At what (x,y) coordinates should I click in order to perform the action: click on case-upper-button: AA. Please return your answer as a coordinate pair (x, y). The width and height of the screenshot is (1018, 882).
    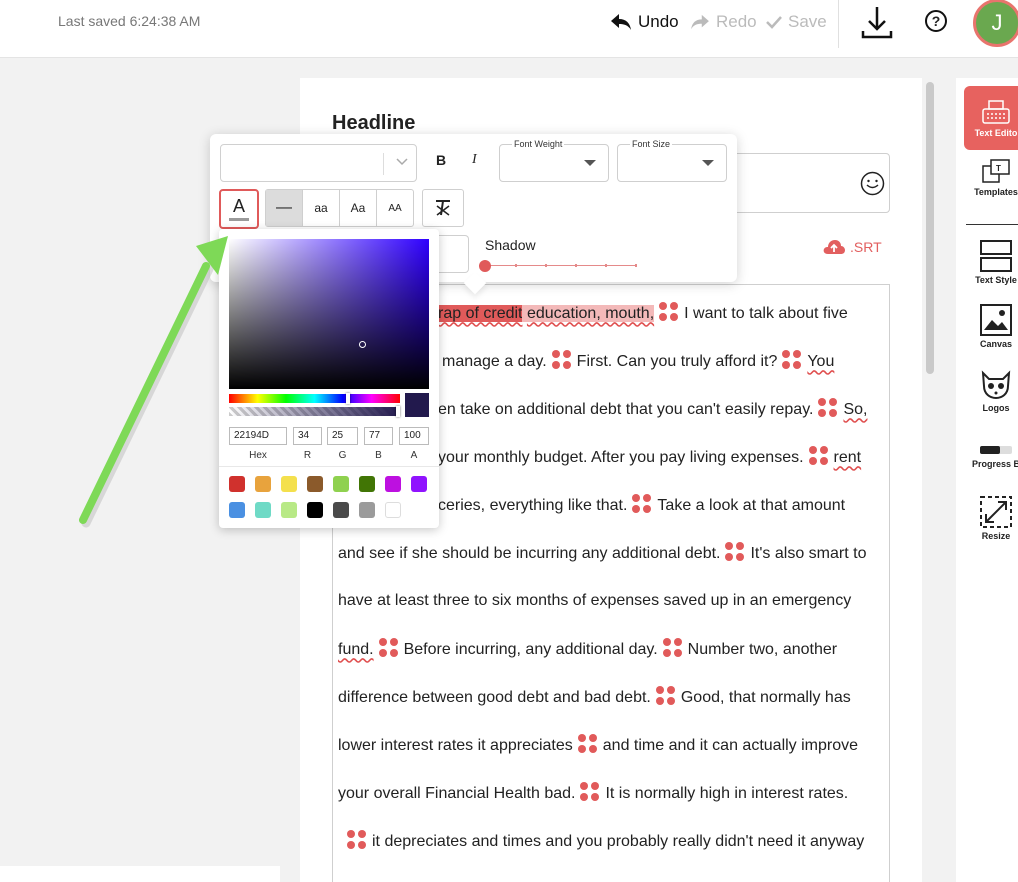
    Looking at the image, I should click on (395, 208).